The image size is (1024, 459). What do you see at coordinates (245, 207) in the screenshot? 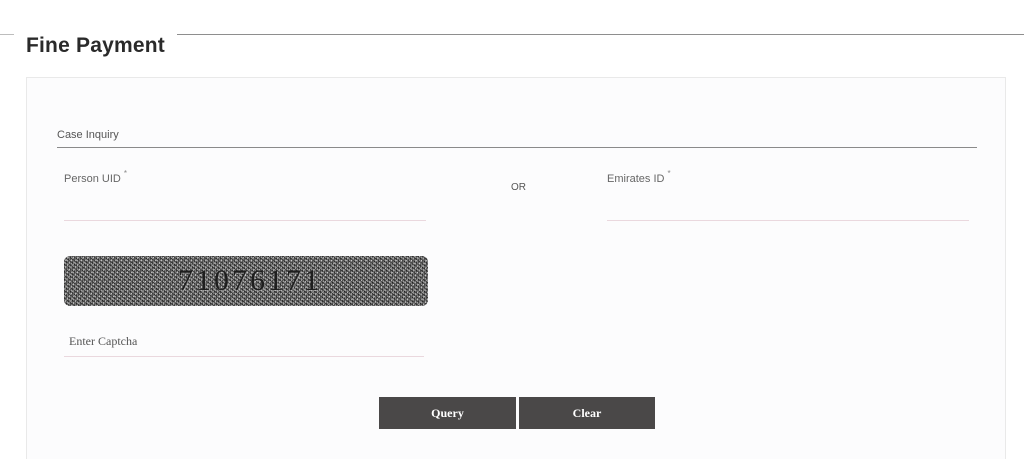
I see `person-uid-input` at bounding box center [245, 207].